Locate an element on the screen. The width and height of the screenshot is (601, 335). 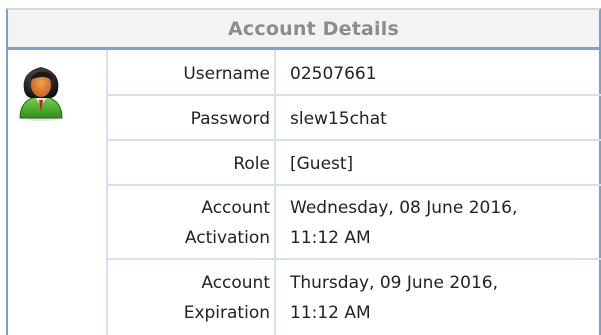
password-row: Password slew15chat is located at coordinates (353, 118).